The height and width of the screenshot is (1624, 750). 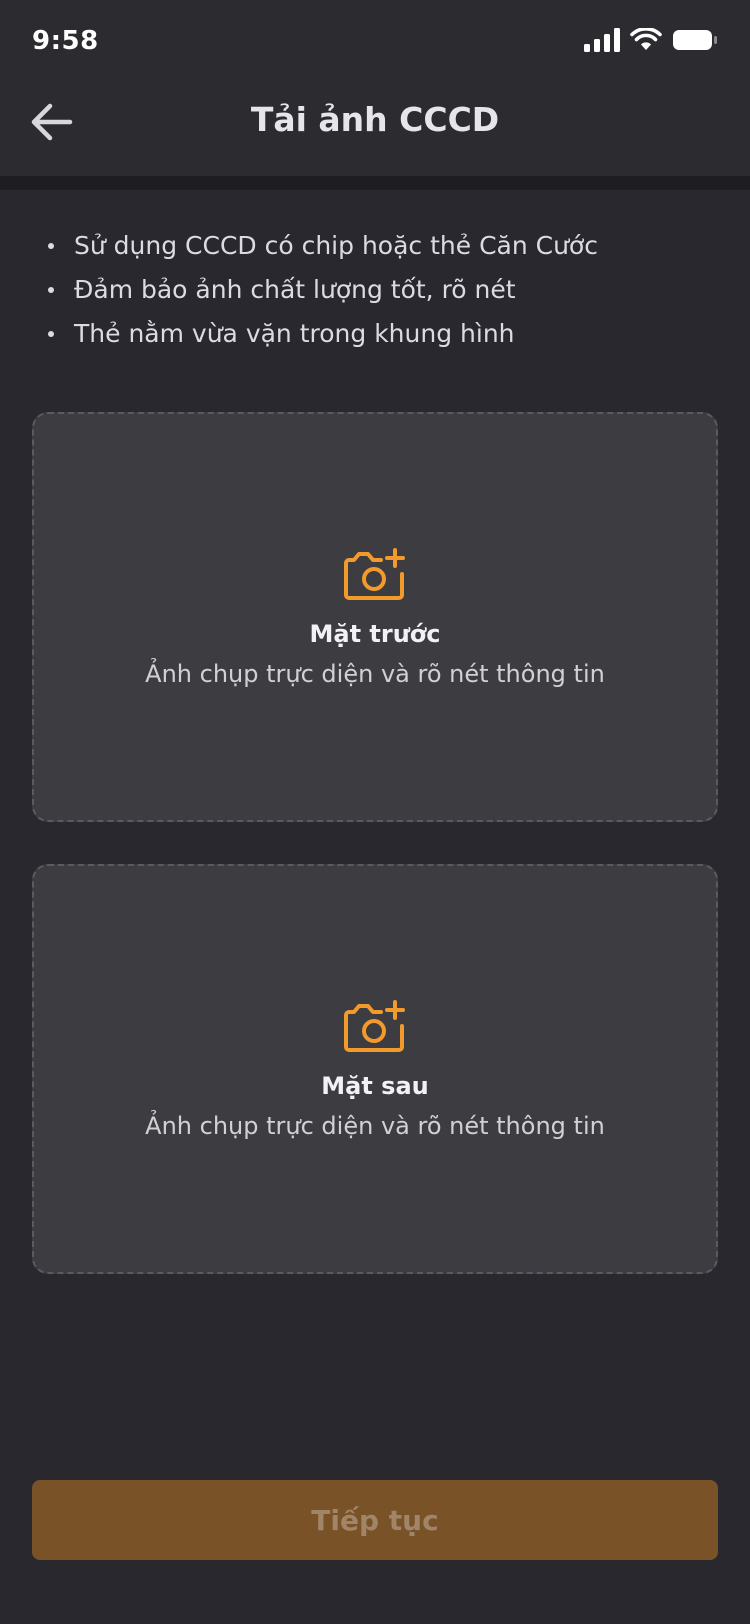 I want to click on status-icons, so click(x=651, y=40).